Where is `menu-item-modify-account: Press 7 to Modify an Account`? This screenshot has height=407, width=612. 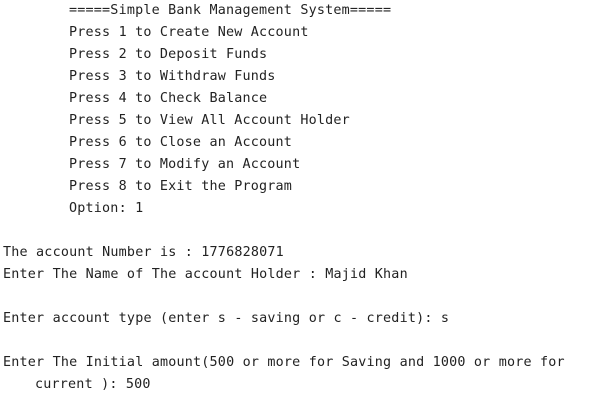 menu-item-modify-account: Press 7 to Modify an Account is located at coordinates (185, 164).